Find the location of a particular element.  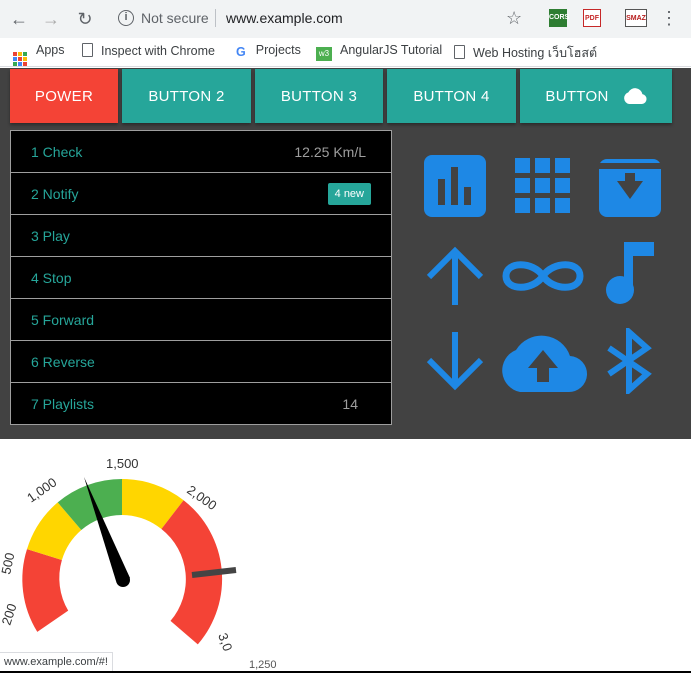

list-item-count: 14 is located at coordinates (350, 404).